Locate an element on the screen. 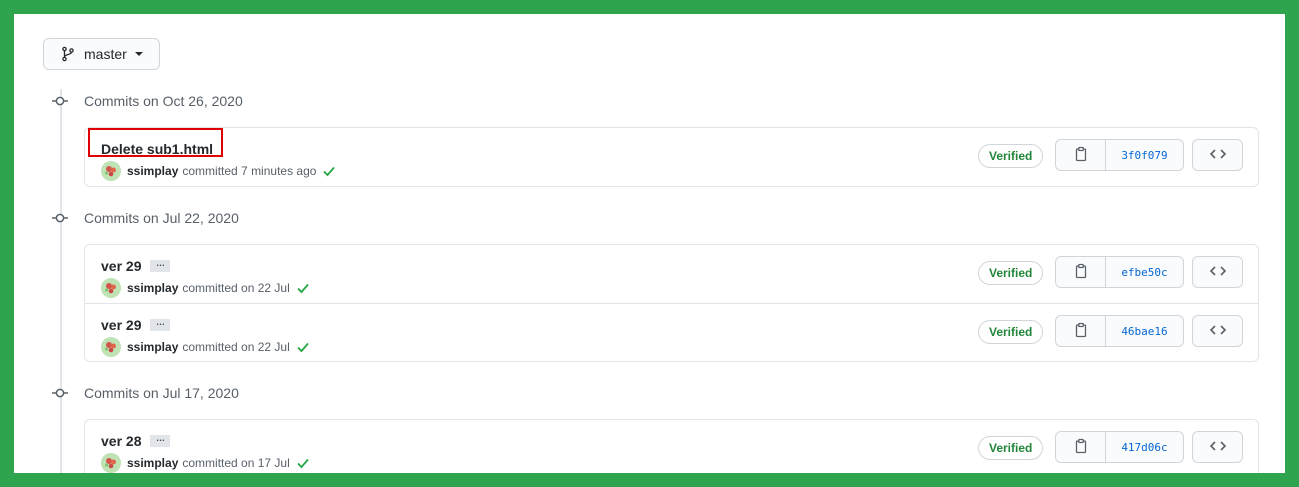  commit-time: committed on 17 Jul is located at coordinates (236, 463).